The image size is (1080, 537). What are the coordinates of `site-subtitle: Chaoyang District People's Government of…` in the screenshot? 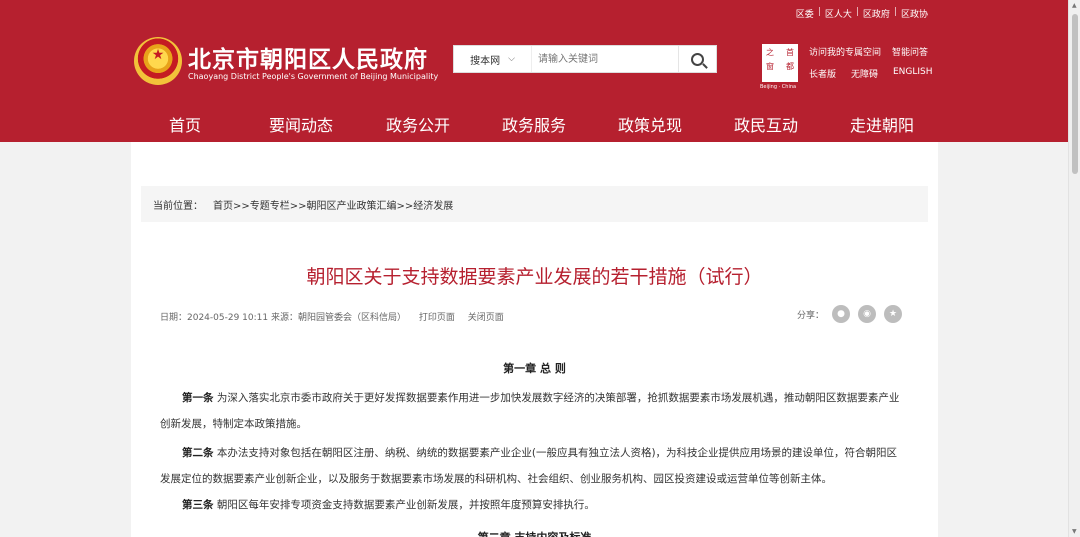 It's located at (313, 76).